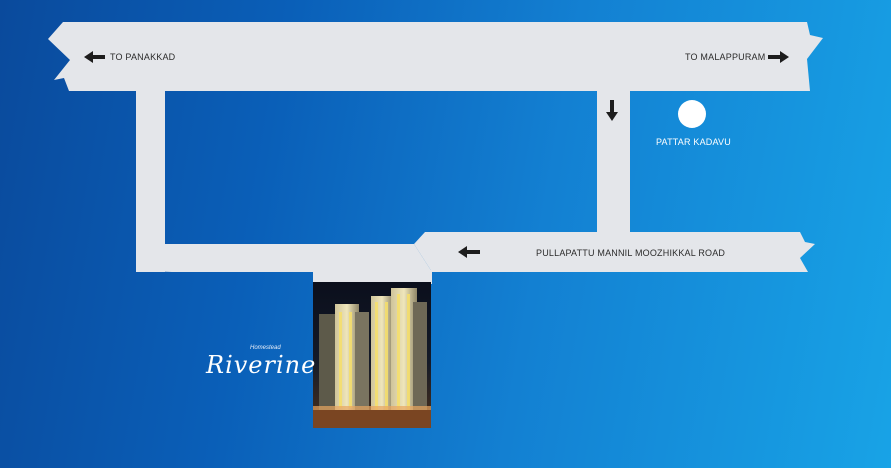 This screenshot has width=891, height=468. What do you see at coordinates (372, 358) in the screenshot?
I see `building-illustration` at bounding box center [372, 358].